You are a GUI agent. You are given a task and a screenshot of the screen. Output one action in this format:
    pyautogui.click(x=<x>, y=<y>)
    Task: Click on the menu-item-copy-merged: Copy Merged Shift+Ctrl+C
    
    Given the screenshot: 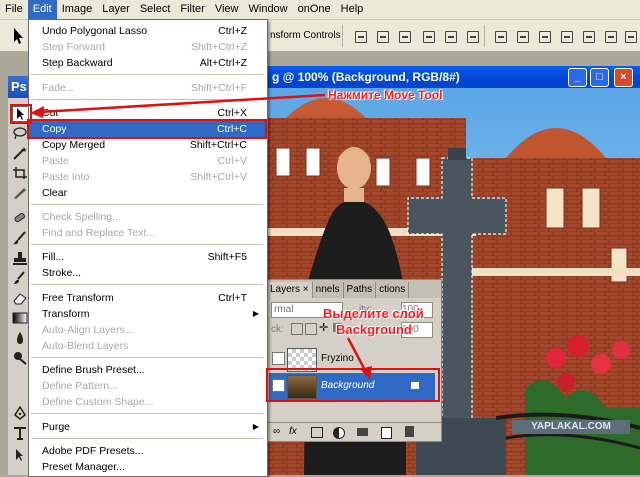 What is the action you would take?
    pyautogui.click(x=147, y=145)
    